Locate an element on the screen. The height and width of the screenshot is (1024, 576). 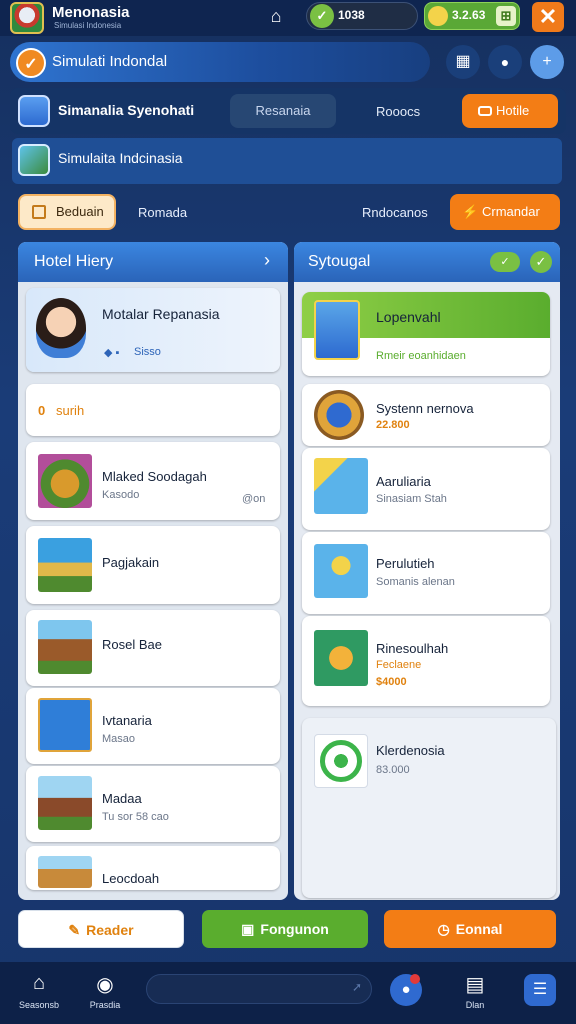
avatar is located at coordinates (61, 328).